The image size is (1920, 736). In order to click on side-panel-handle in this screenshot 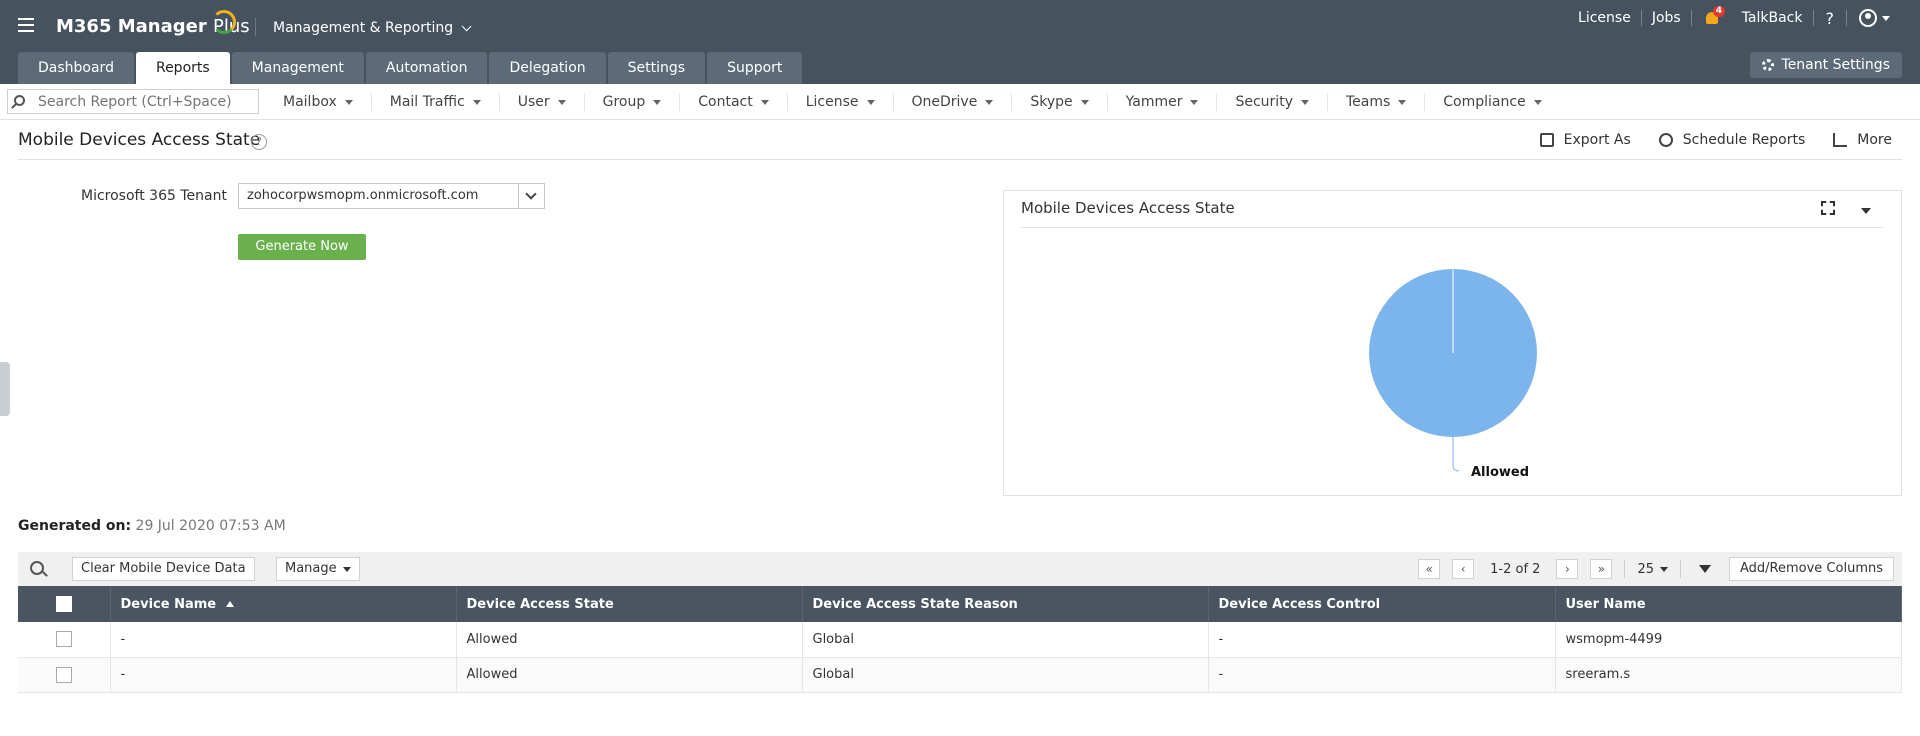, I will do `click(5, 389)`.